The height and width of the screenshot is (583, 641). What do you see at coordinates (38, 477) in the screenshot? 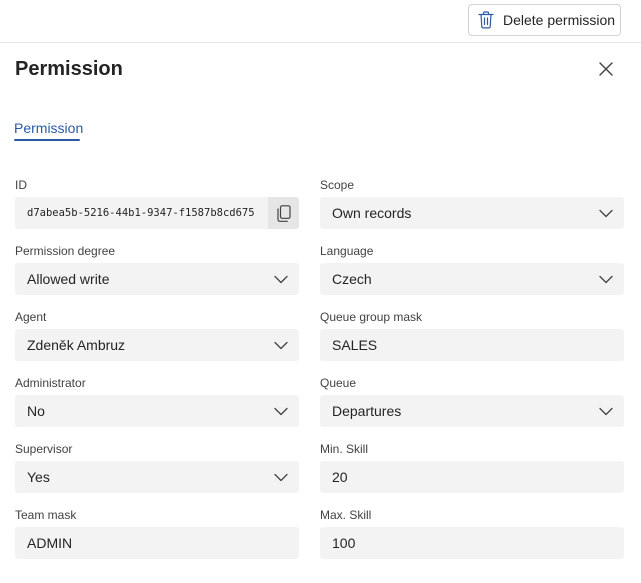
I see `supervisor-value: Yes` at bounding box center [38, 477].